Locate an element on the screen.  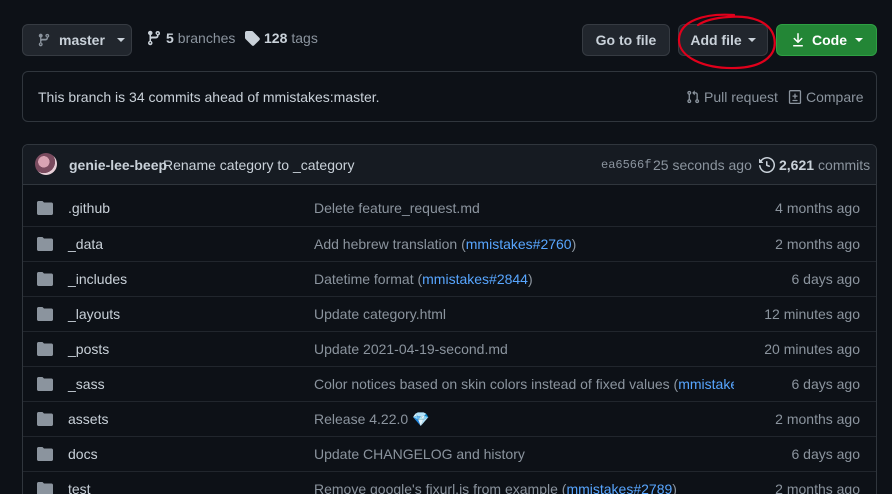
branches-count: 5 is located at coordinates (170, 38).